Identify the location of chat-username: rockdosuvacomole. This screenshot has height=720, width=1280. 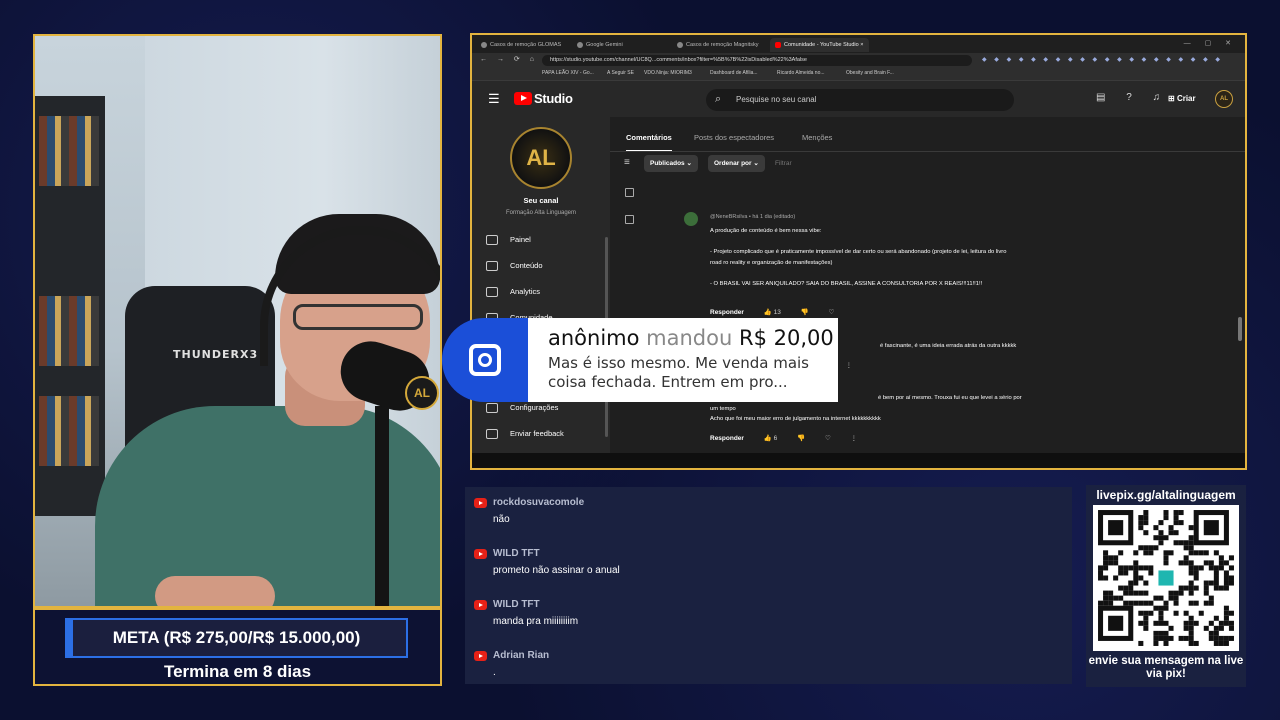
(539, 502).